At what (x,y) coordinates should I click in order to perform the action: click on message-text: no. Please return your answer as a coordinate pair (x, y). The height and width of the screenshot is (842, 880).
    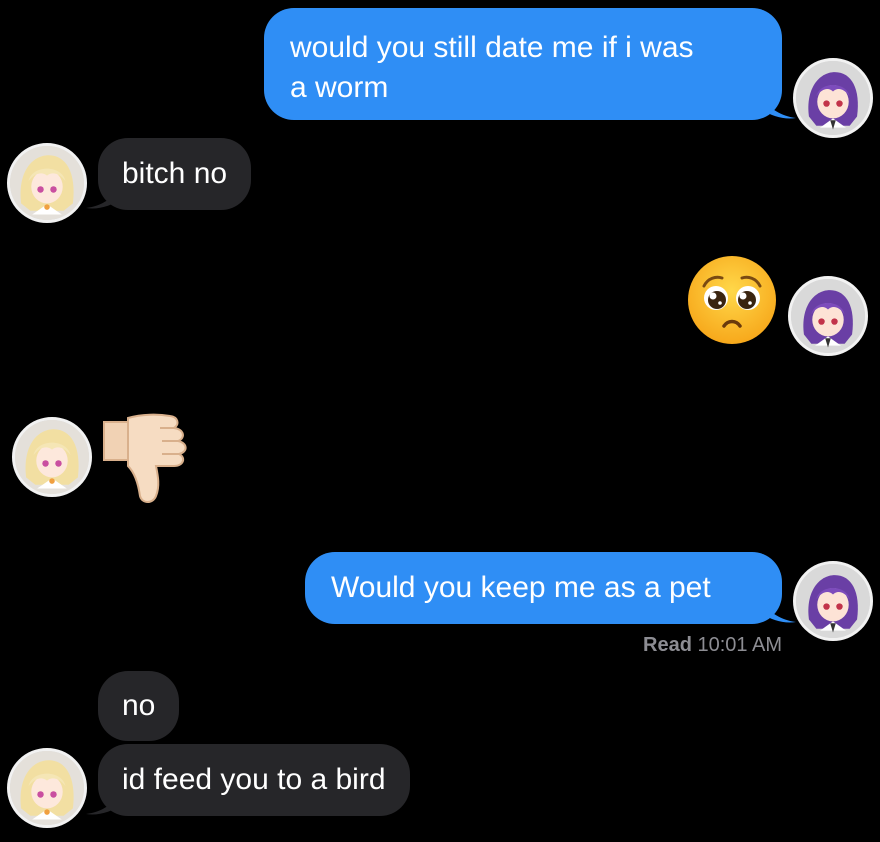
    Looking at the image, I should click on (139, 705).